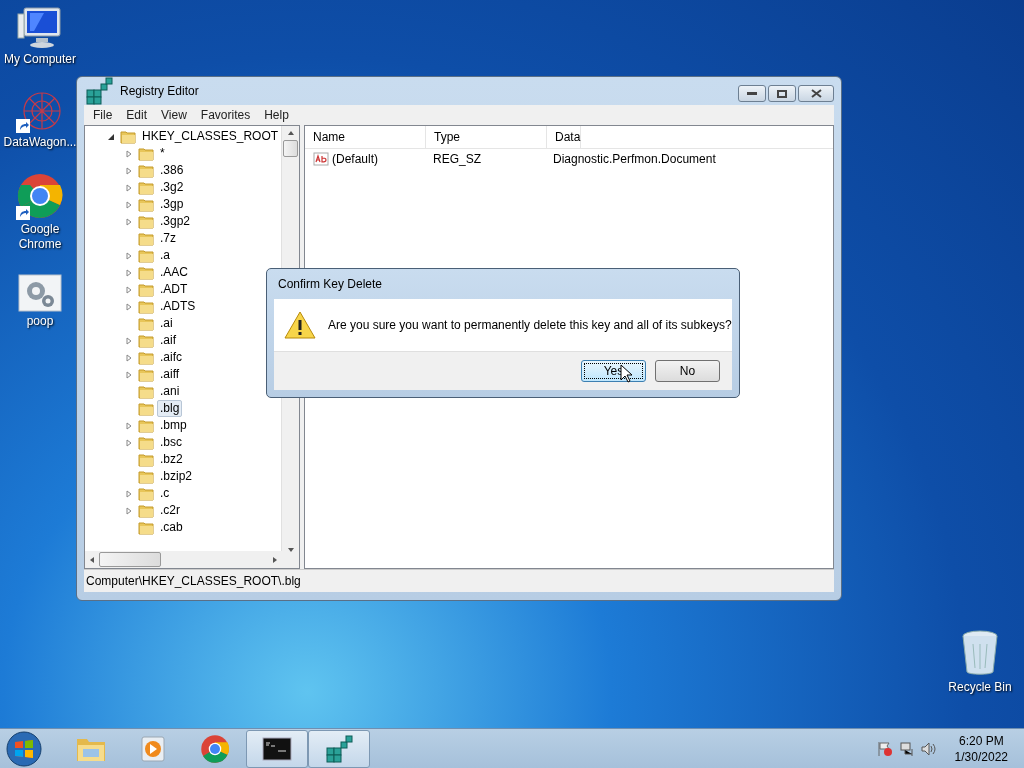  Describe the element at coordinates (530, 325) in the screenshot. I see `dialog-message: Are you sure you want to permanently delete this key and all of its subkeys?` at that location.